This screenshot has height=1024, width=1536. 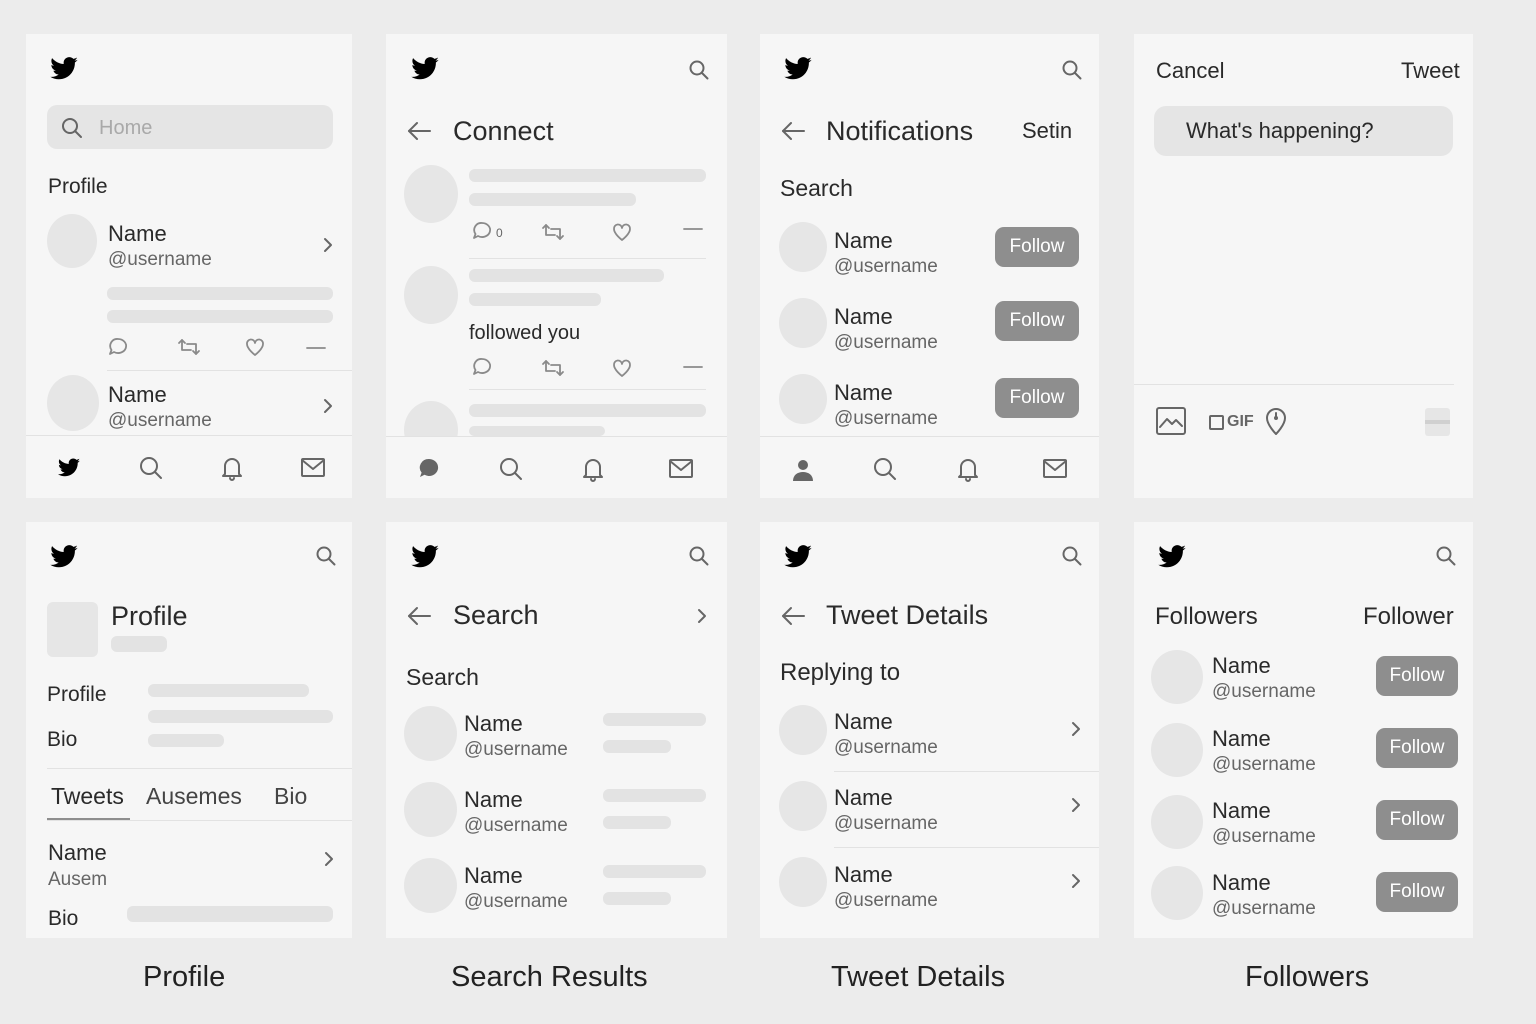 I want to click on char-counter, so click(x=1437, y=422).